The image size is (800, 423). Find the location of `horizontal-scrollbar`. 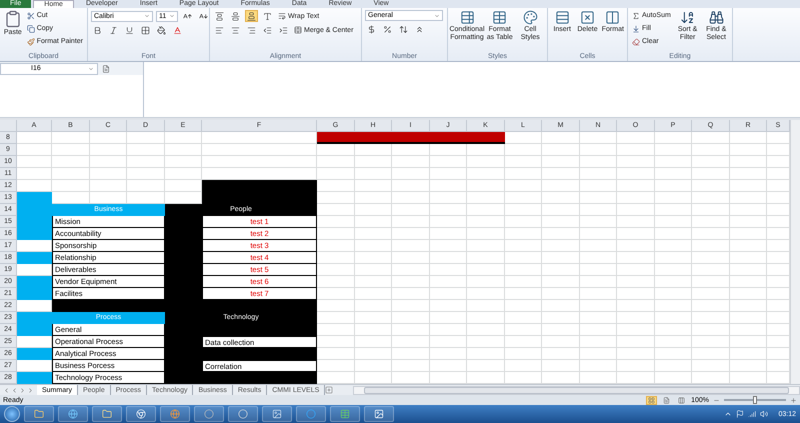

horizontal-scrollbar is located at coordinates (576, 390).